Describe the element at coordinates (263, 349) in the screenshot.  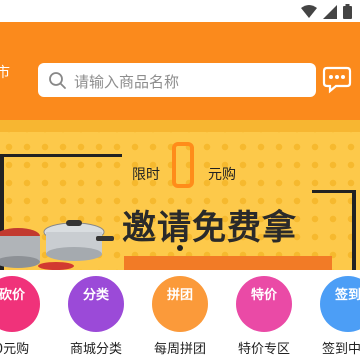
I see `nav-item-label: 特价专区` at that location.